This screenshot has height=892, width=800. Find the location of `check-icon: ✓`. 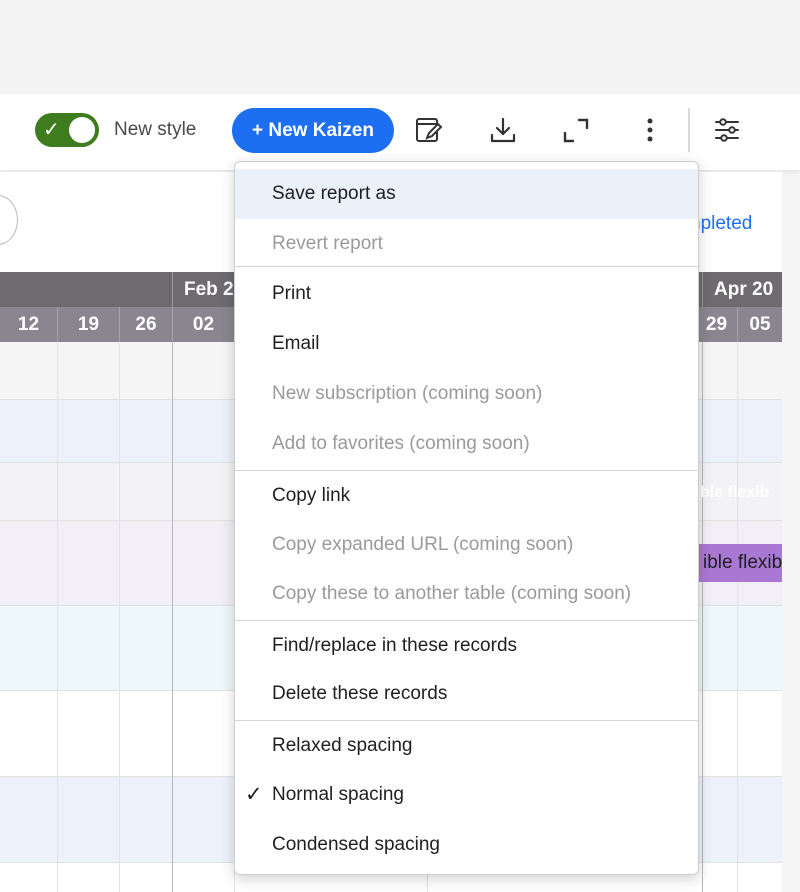

check-icon: ✓ is located at coordinates (51, 130).